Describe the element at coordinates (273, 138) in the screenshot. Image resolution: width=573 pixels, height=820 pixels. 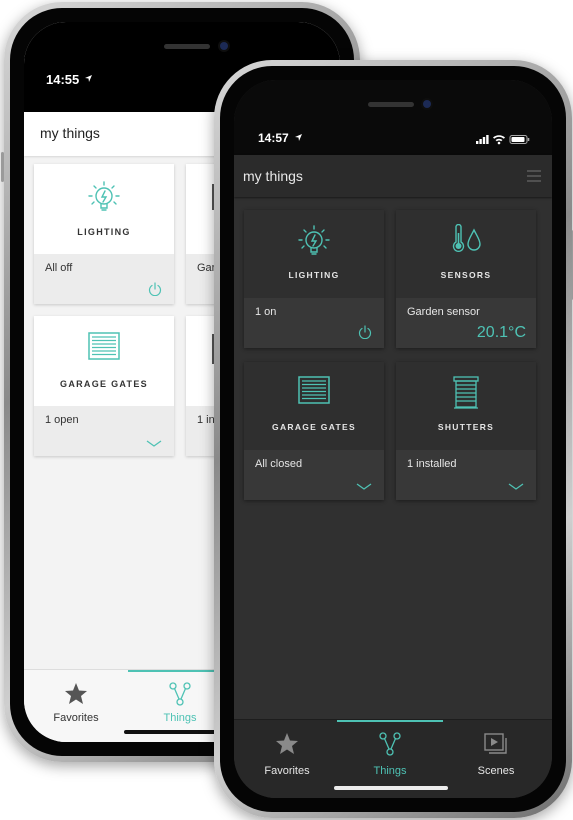
I see `status-time: 14:57` at that location.